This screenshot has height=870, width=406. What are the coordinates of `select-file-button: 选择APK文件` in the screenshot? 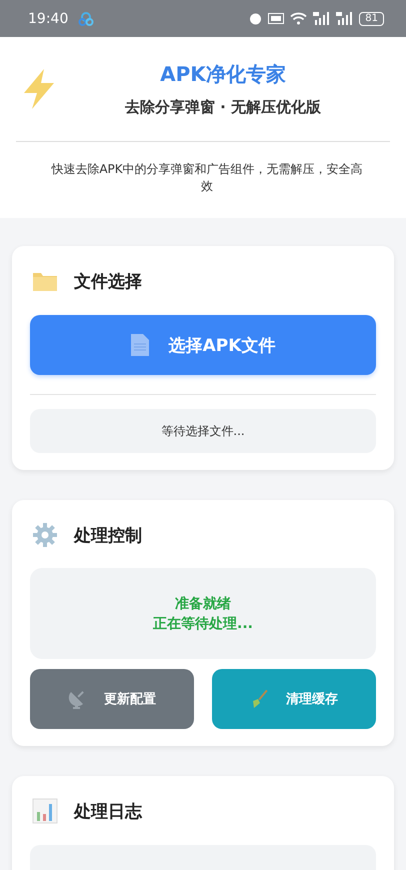 It's located at (203, 345).